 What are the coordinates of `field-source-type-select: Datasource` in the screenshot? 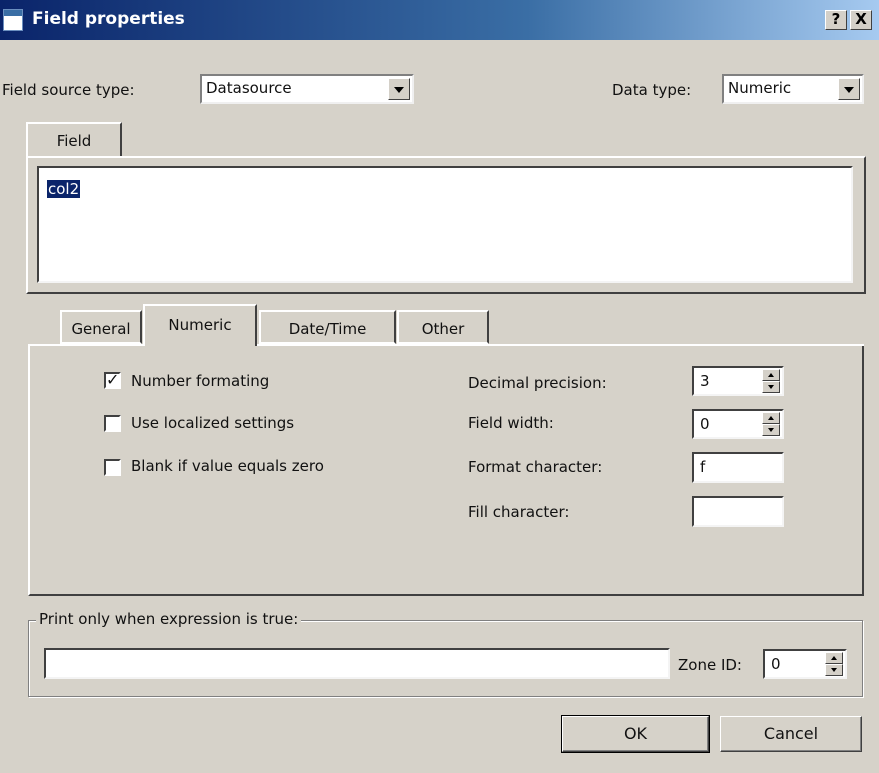 It's located at (307, 89).